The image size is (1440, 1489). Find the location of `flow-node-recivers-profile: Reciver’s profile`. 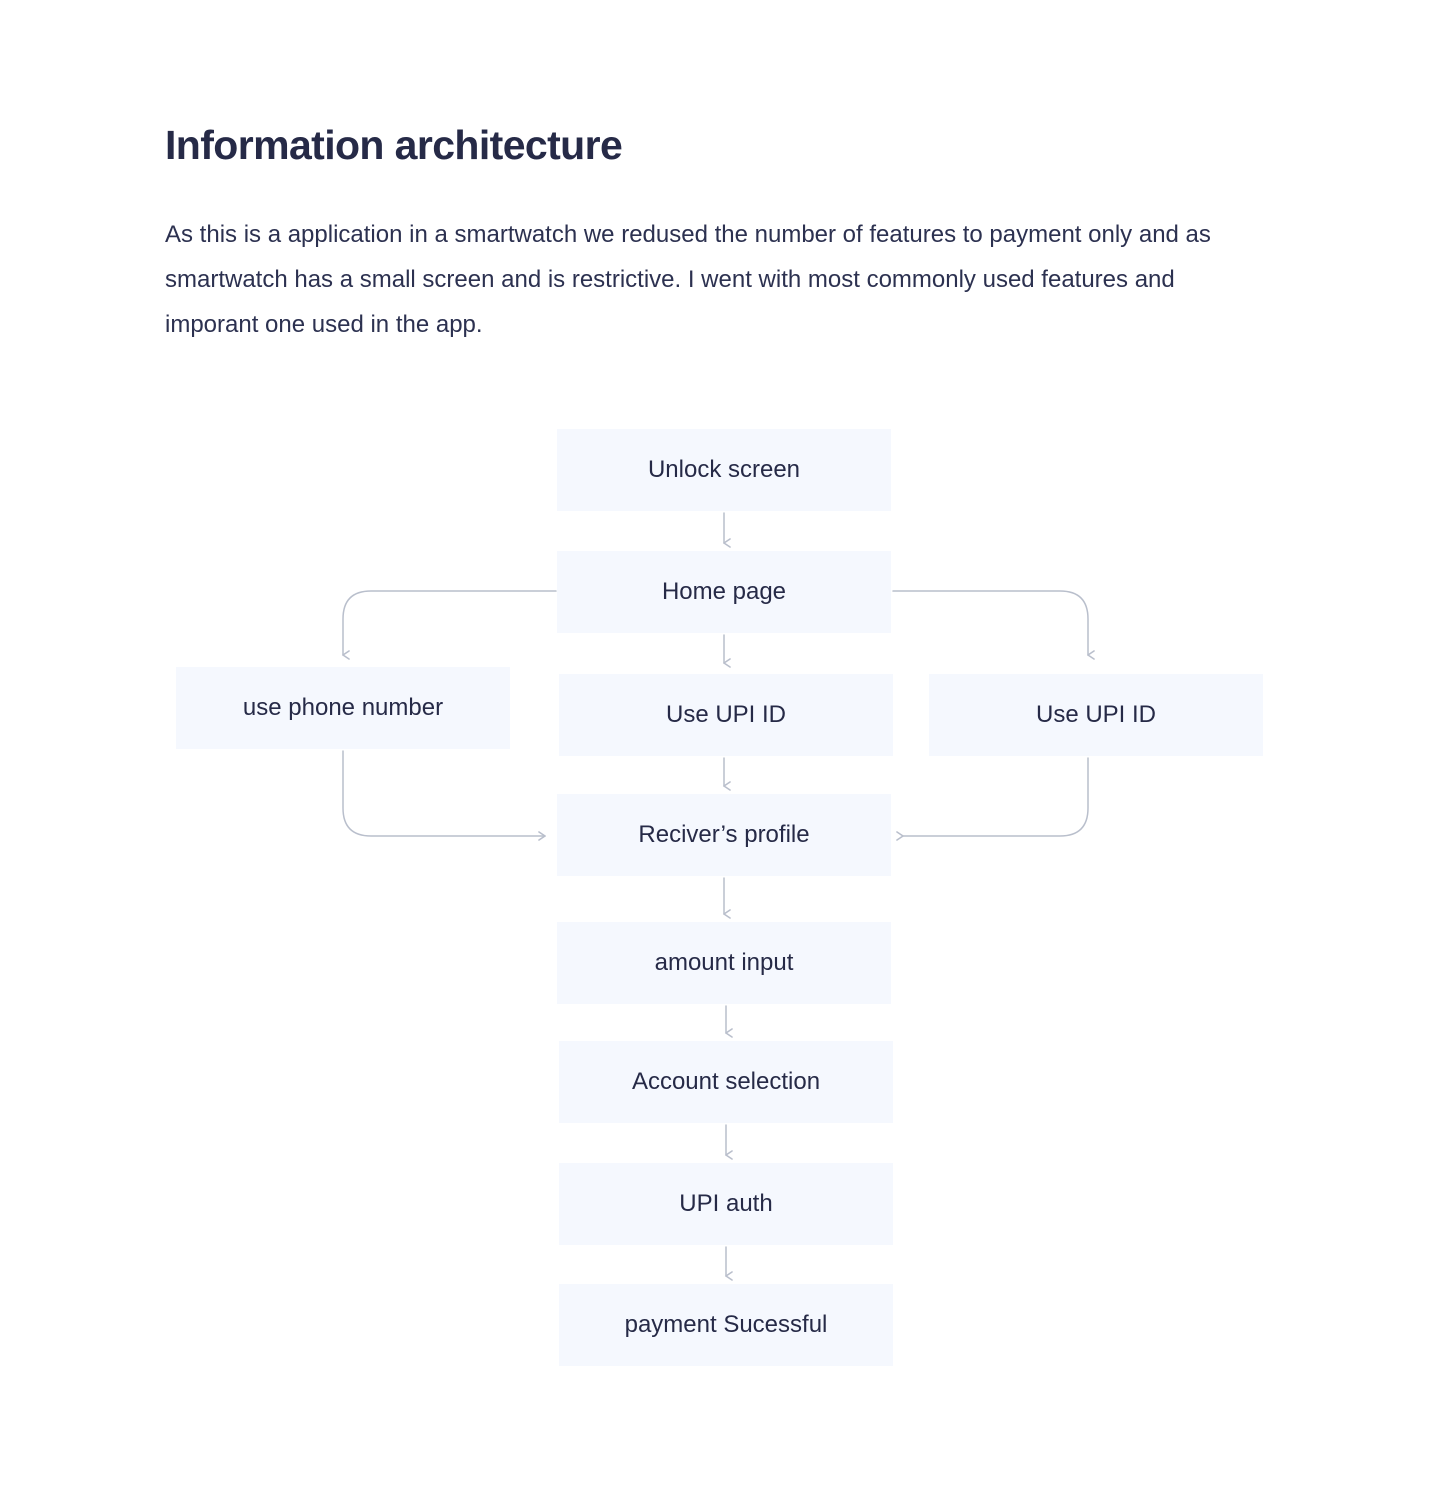

flow-node-recivers-profile: Reciver’s profile is located at coordinates (724, 835).